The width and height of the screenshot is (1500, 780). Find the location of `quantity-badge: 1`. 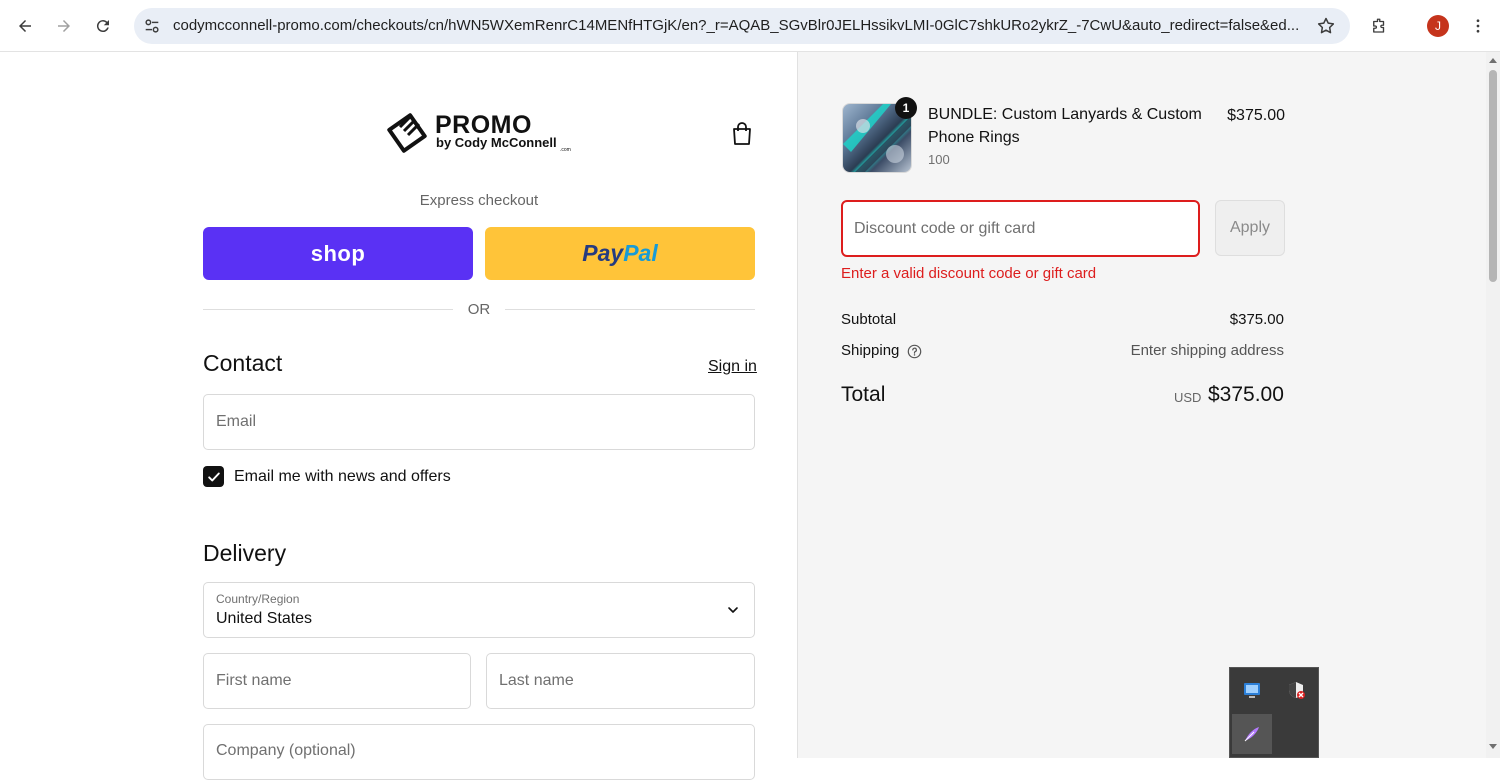

quantity-badge: 1 is located at coordinates (906, 108).